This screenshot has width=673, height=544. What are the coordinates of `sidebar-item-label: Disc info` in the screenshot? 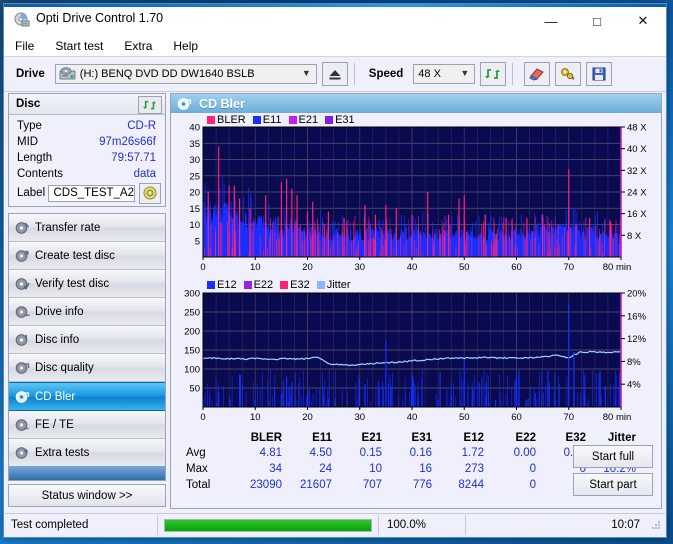 It's located at (57, 339).